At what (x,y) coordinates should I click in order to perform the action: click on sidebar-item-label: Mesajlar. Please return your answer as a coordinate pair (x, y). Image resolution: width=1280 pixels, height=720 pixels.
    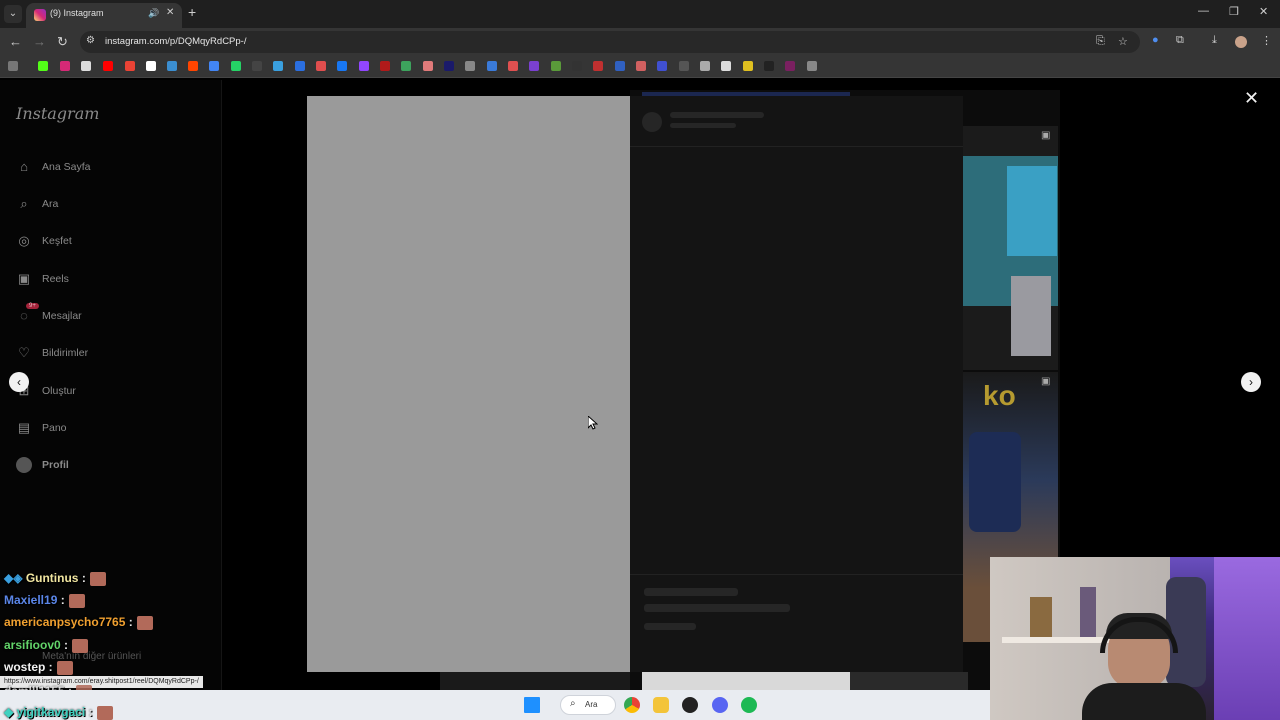
    Looking at the image, I should click on (62, 316).